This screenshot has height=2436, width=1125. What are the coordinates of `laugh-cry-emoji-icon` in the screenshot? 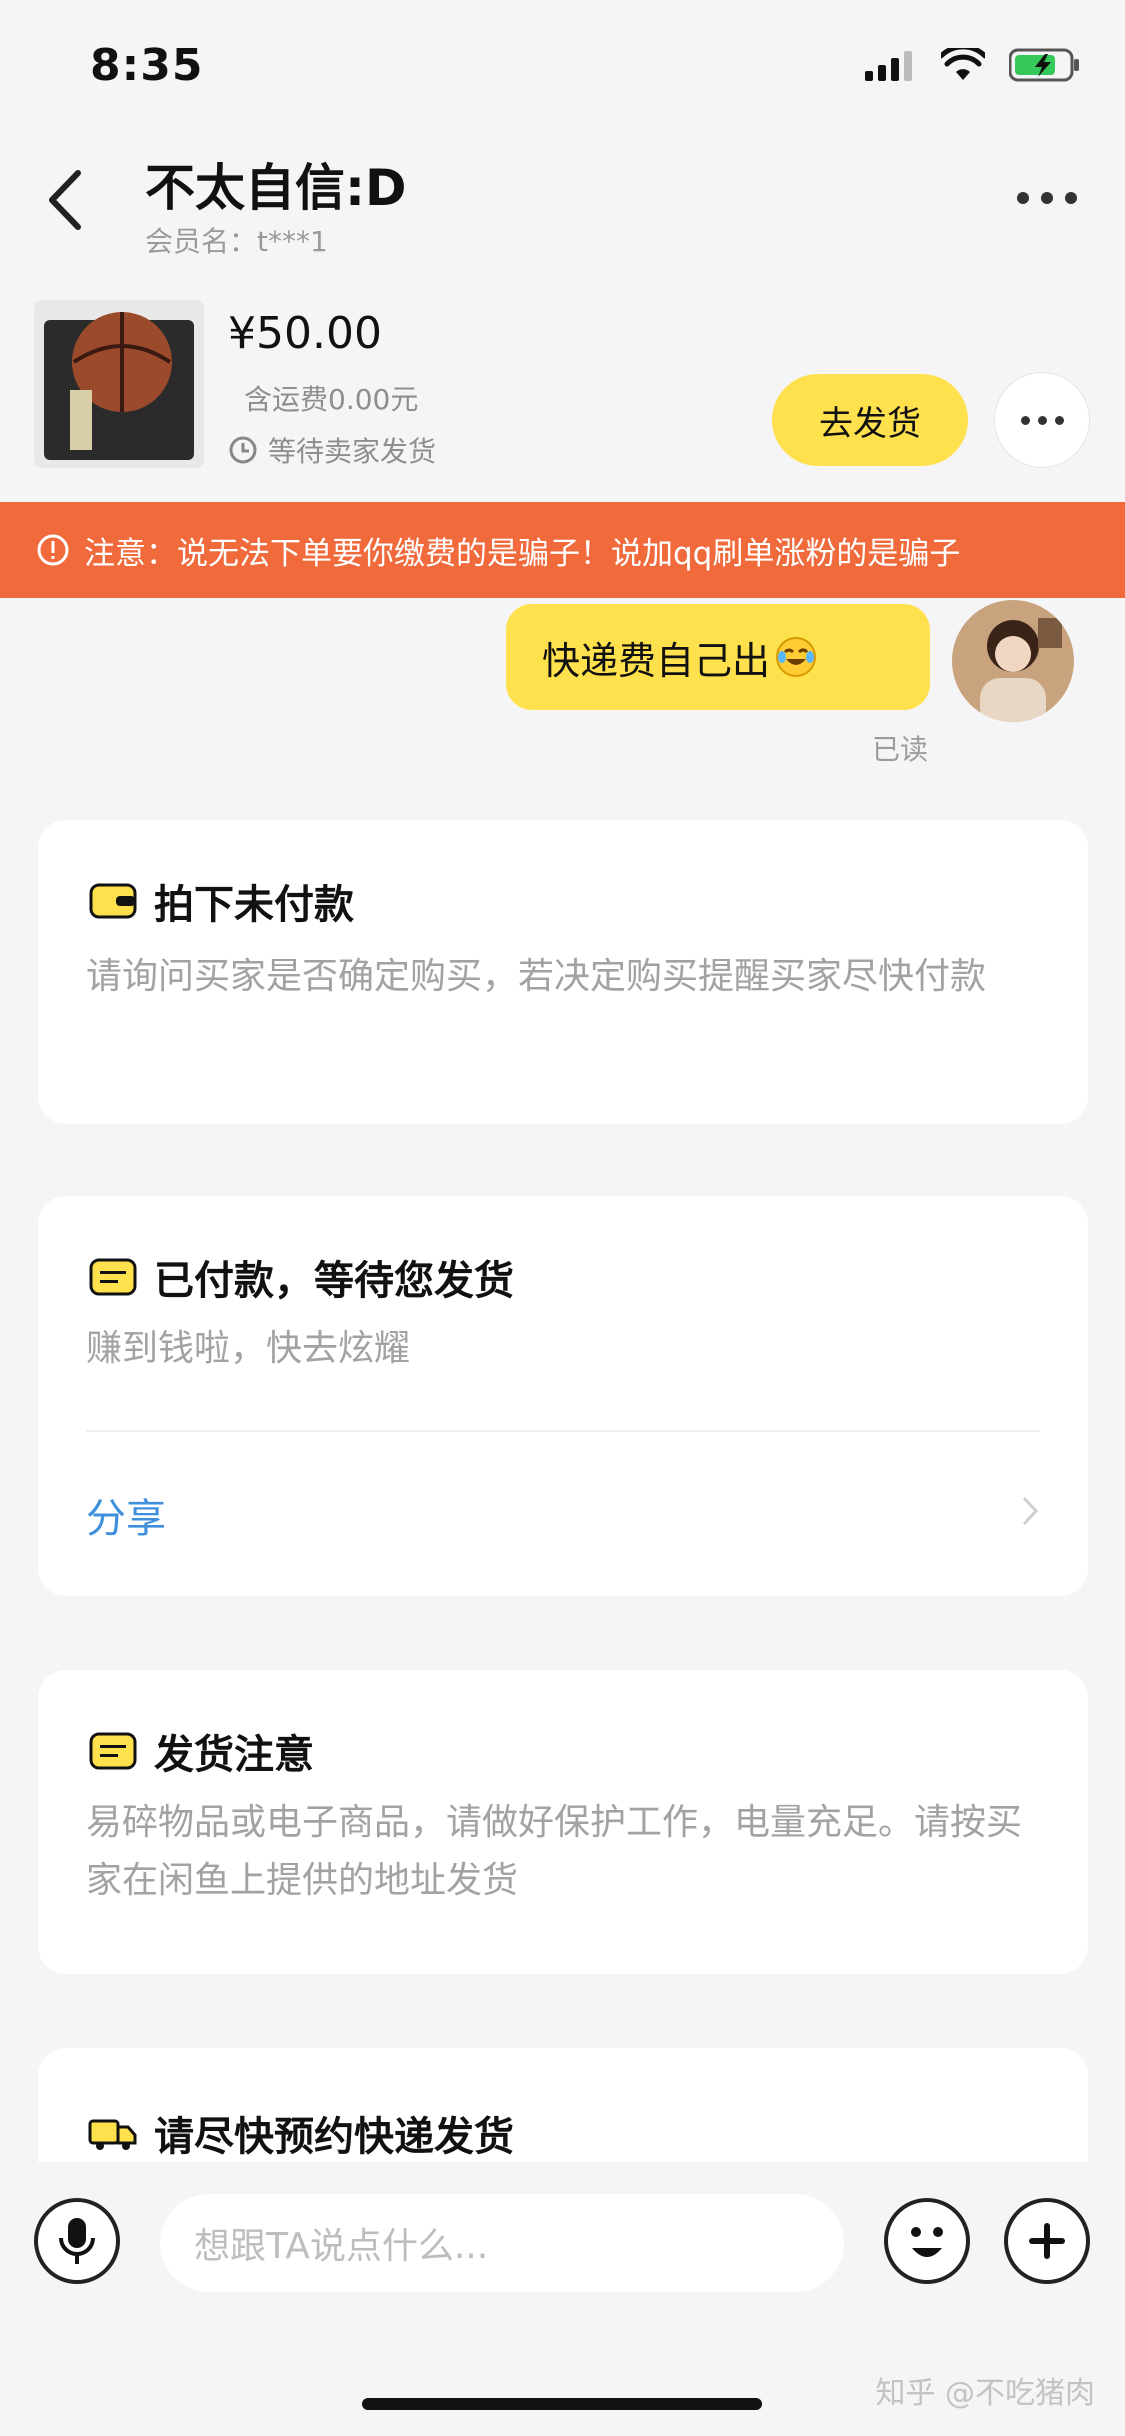 It's located at (796, 657).